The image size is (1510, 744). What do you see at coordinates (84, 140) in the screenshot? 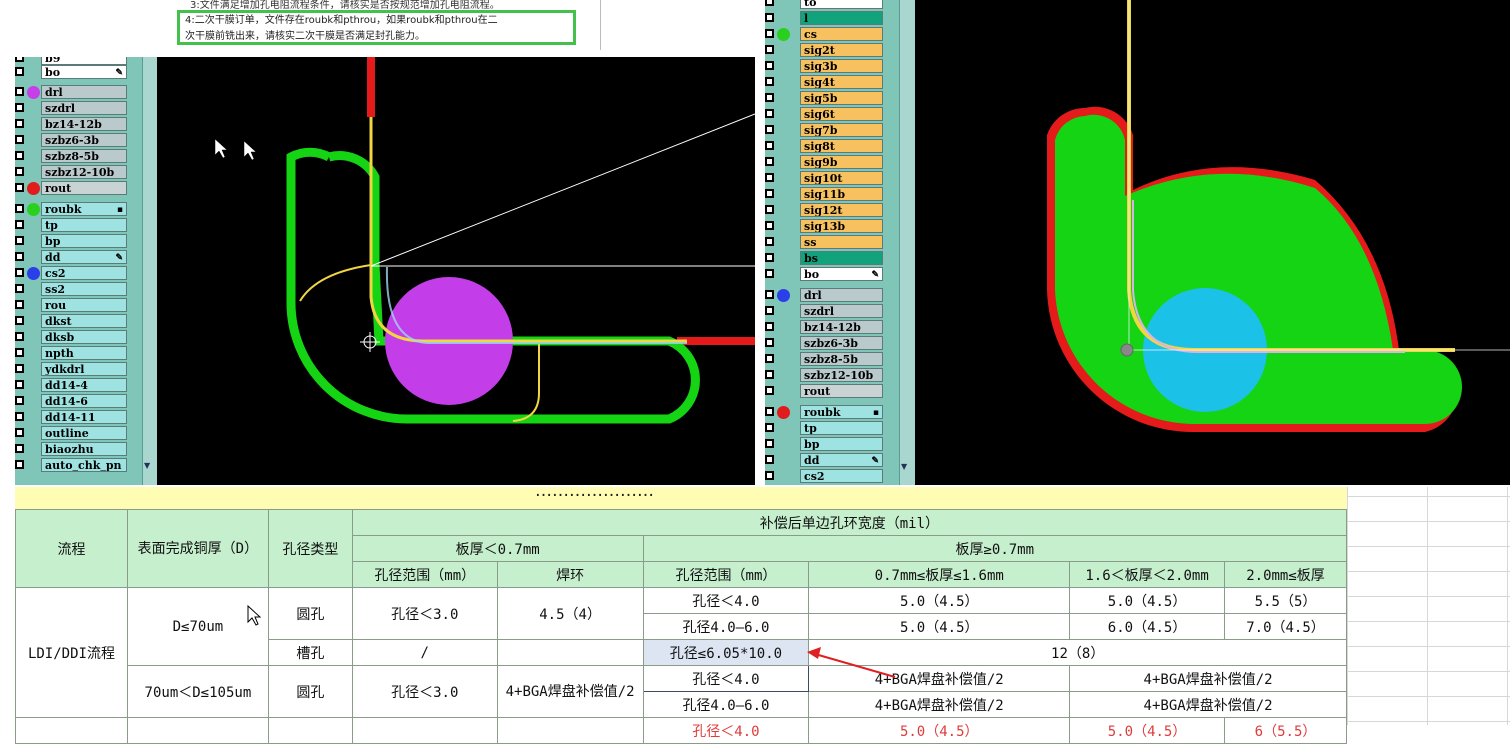
I see `layer-name: szbz6-3b` at bounding box center [84, 140].